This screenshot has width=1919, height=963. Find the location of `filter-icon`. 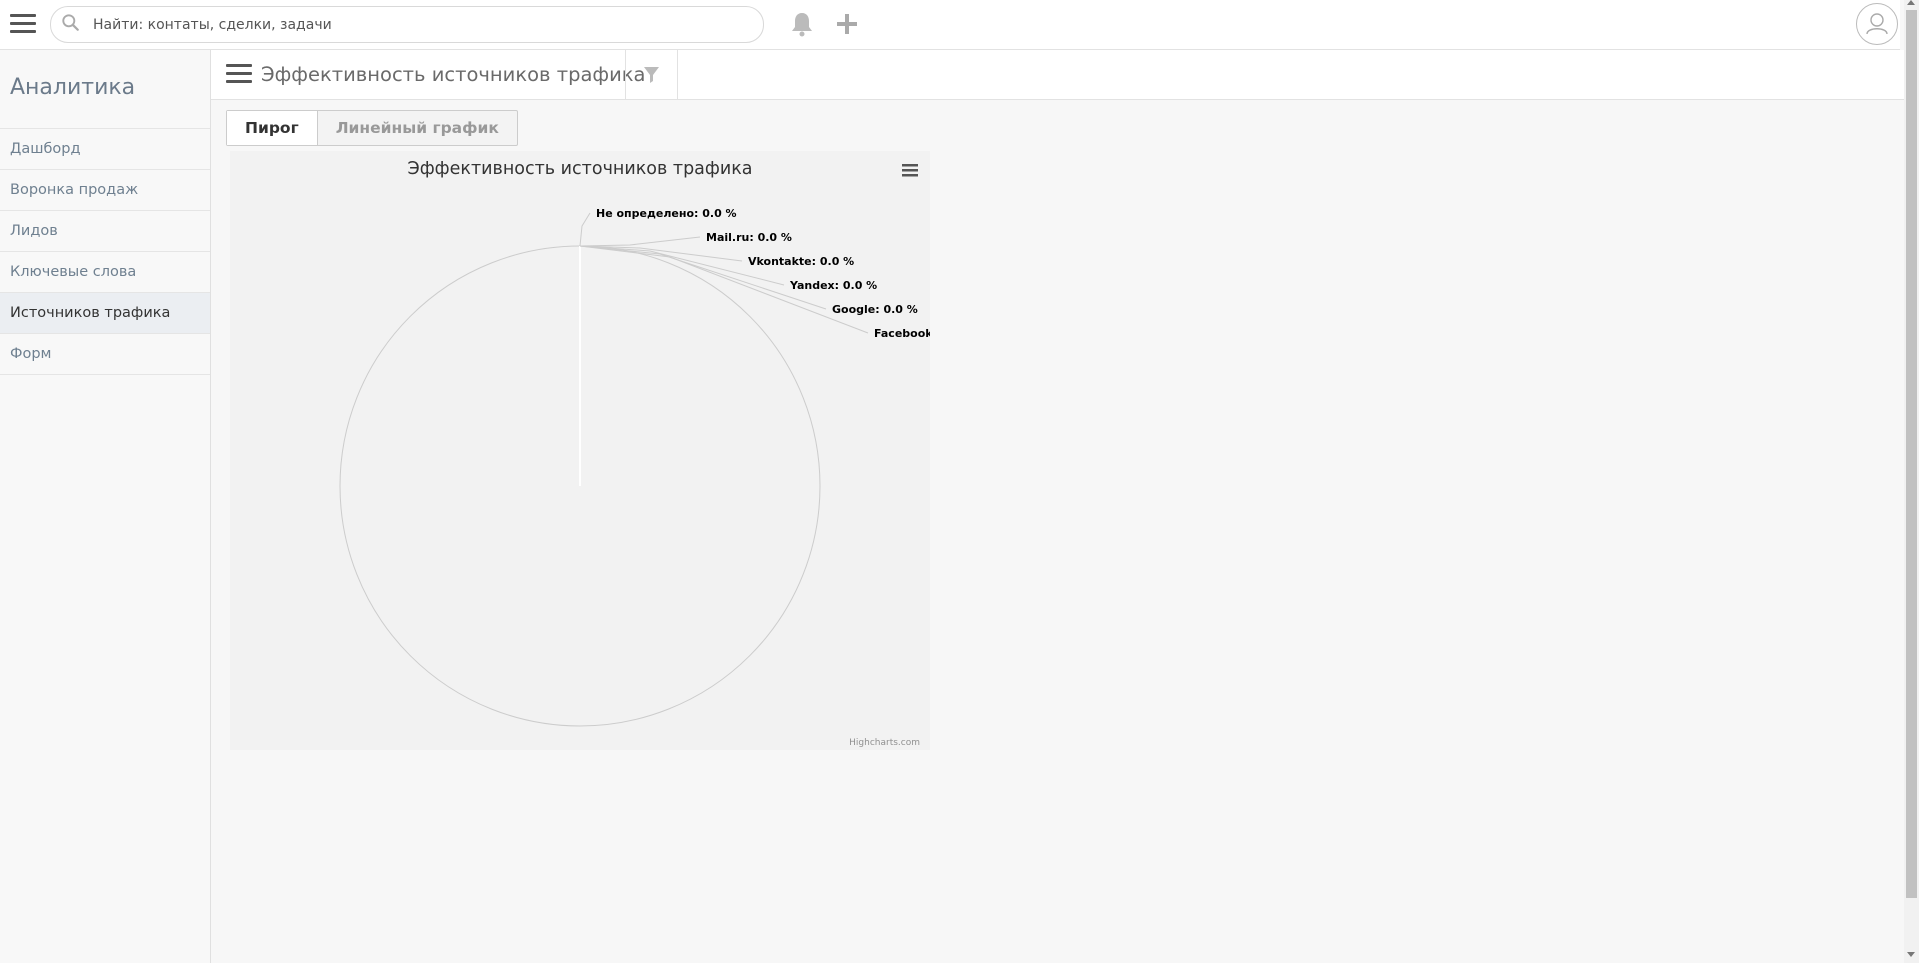

filter-icon is located at coordinates (651, 75).